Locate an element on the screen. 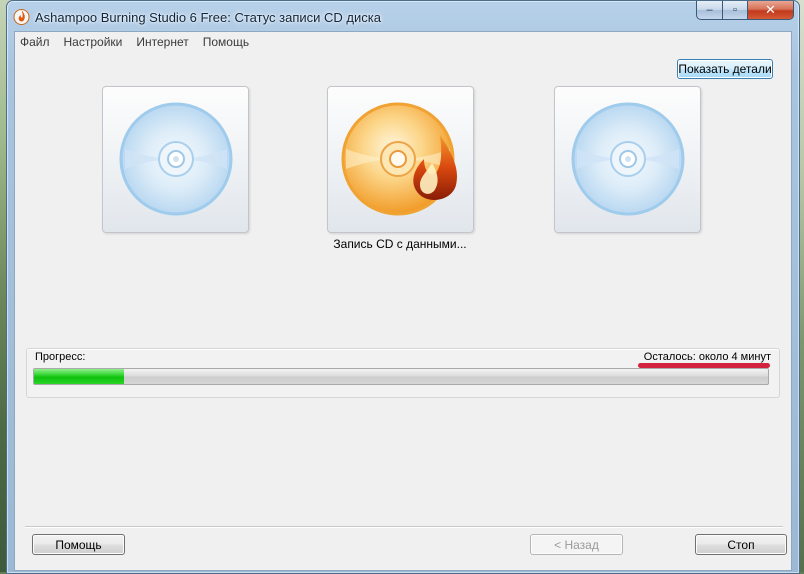 The image size is (804, 574). minimize-button: – is located at coordinates (709, 10).